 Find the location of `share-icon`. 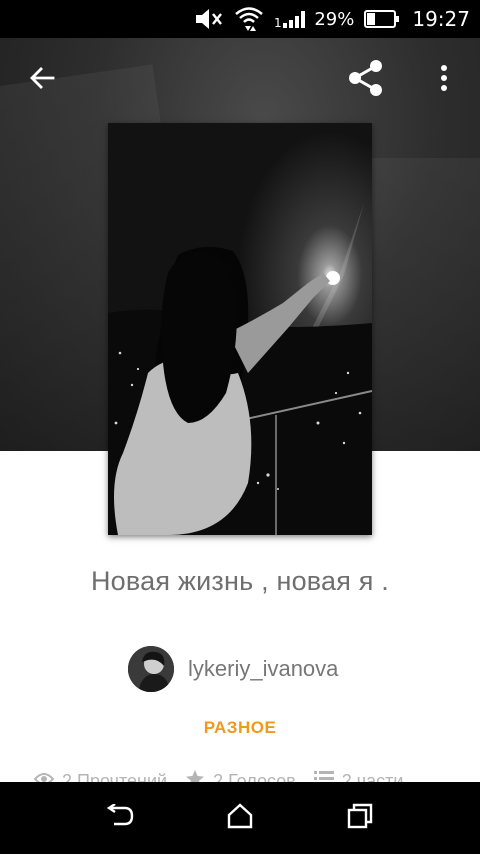

share-icon is located at coordinates (366, 80).